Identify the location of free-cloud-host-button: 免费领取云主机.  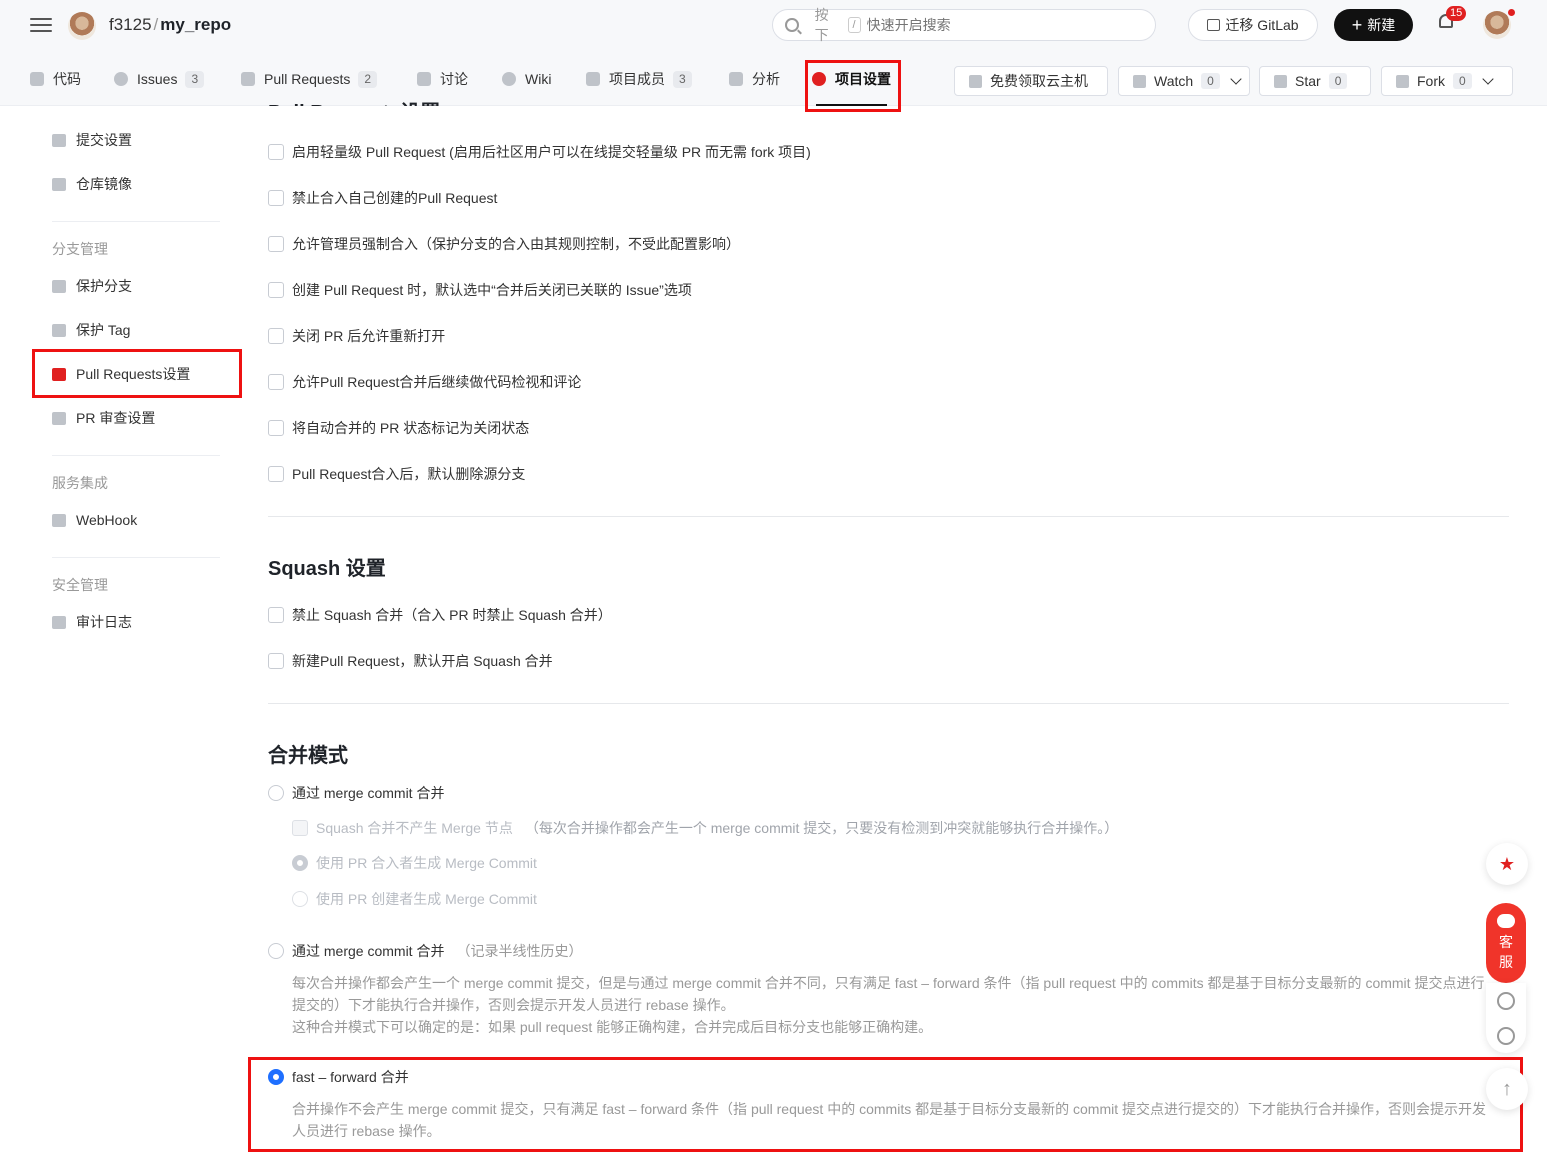
(1031, 81).